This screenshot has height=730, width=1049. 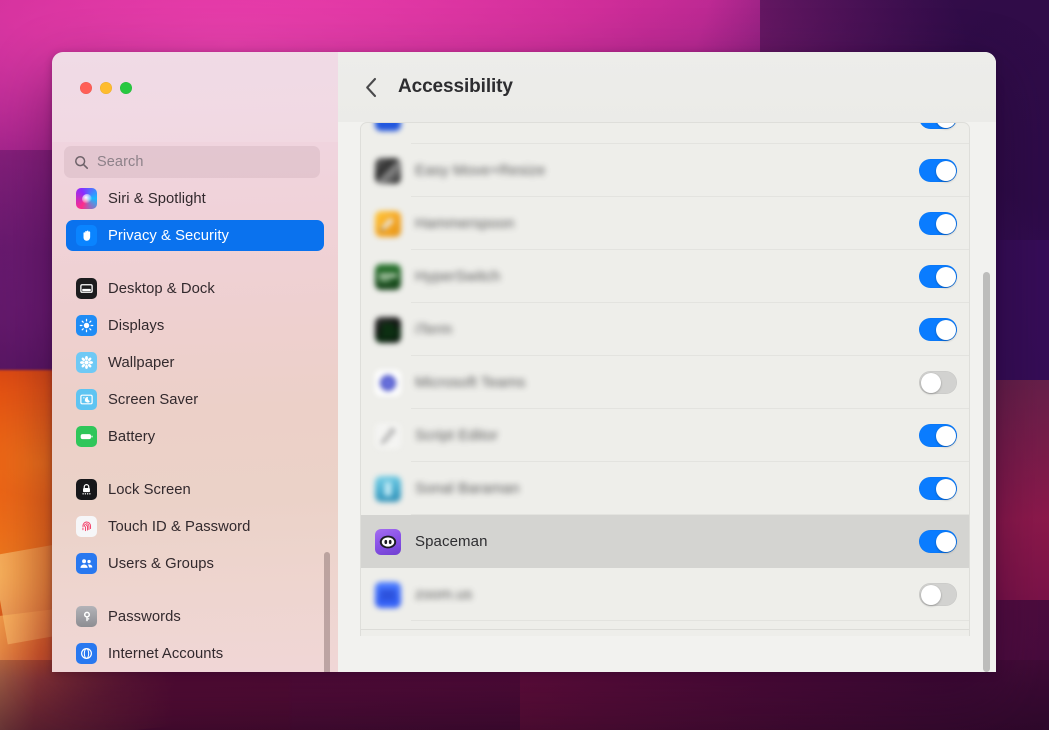 I want to click on privacy-hand-icon, so click(x=86, y=235).